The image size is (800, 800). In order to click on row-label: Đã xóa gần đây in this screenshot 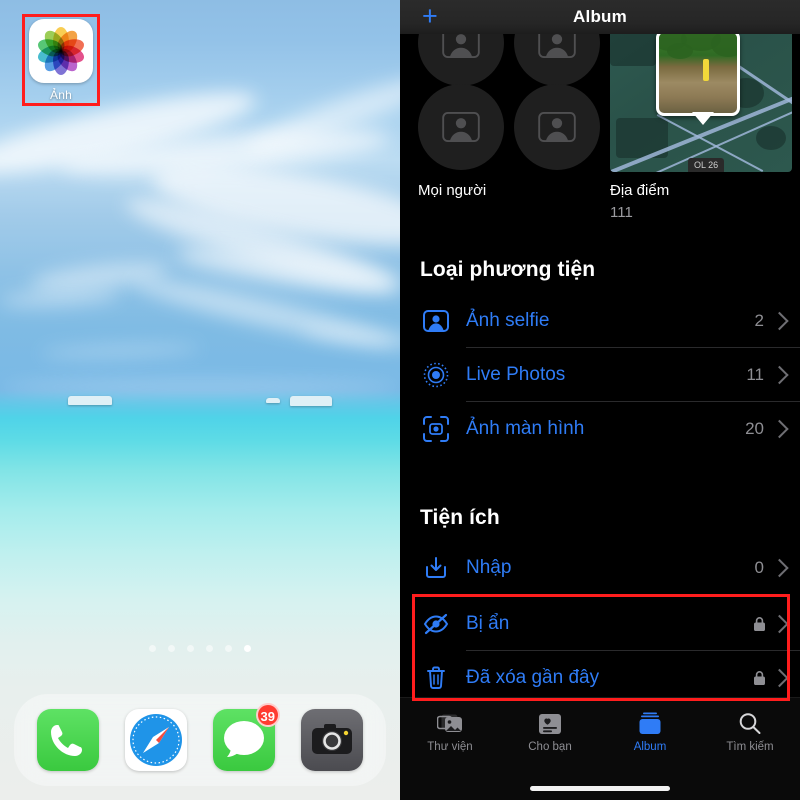, I will do `click(533, 677)`.